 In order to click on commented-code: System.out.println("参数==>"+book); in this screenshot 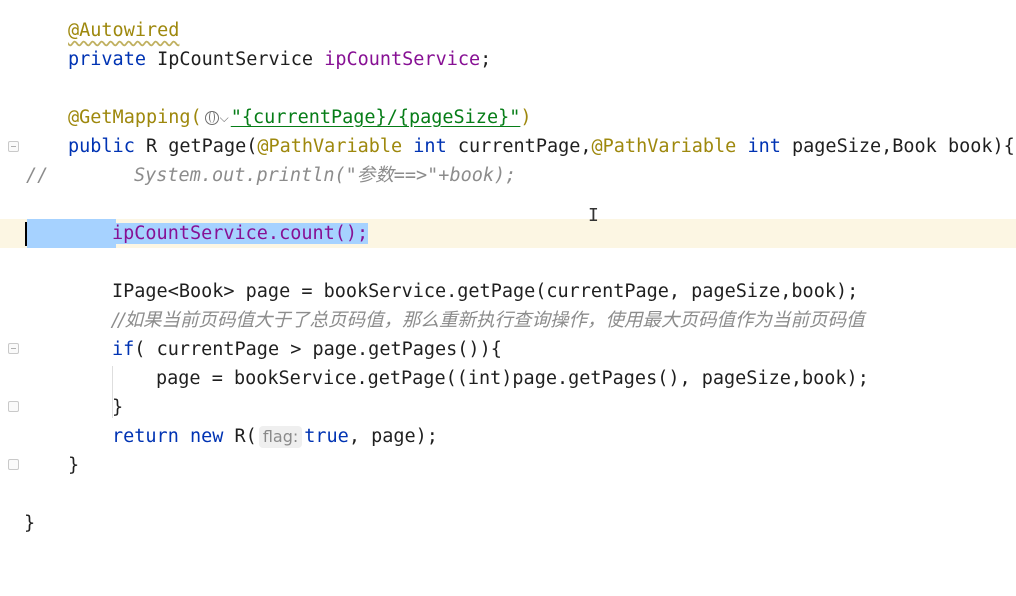, I will do `click(325, 175)`.